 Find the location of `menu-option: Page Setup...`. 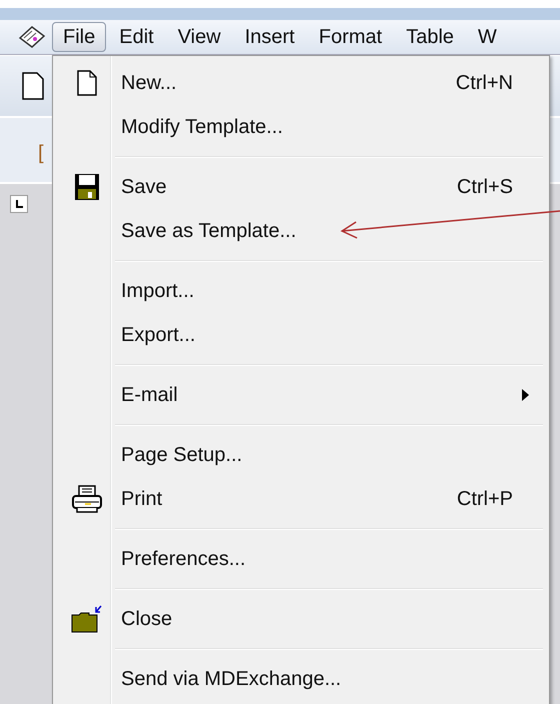

menu-option: Page Setup... is located at coordinates (301, 455).